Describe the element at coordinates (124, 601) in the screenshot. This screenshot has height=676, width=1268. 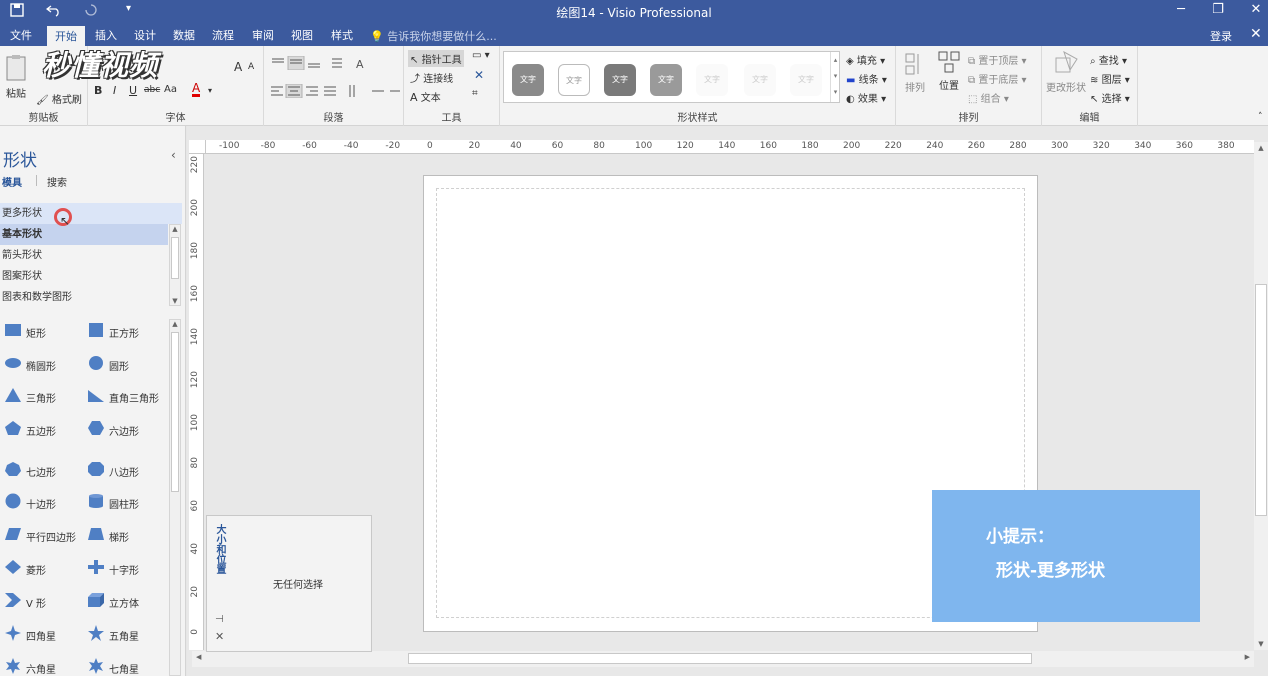
I see `shape-cube: 立方体` at that location.